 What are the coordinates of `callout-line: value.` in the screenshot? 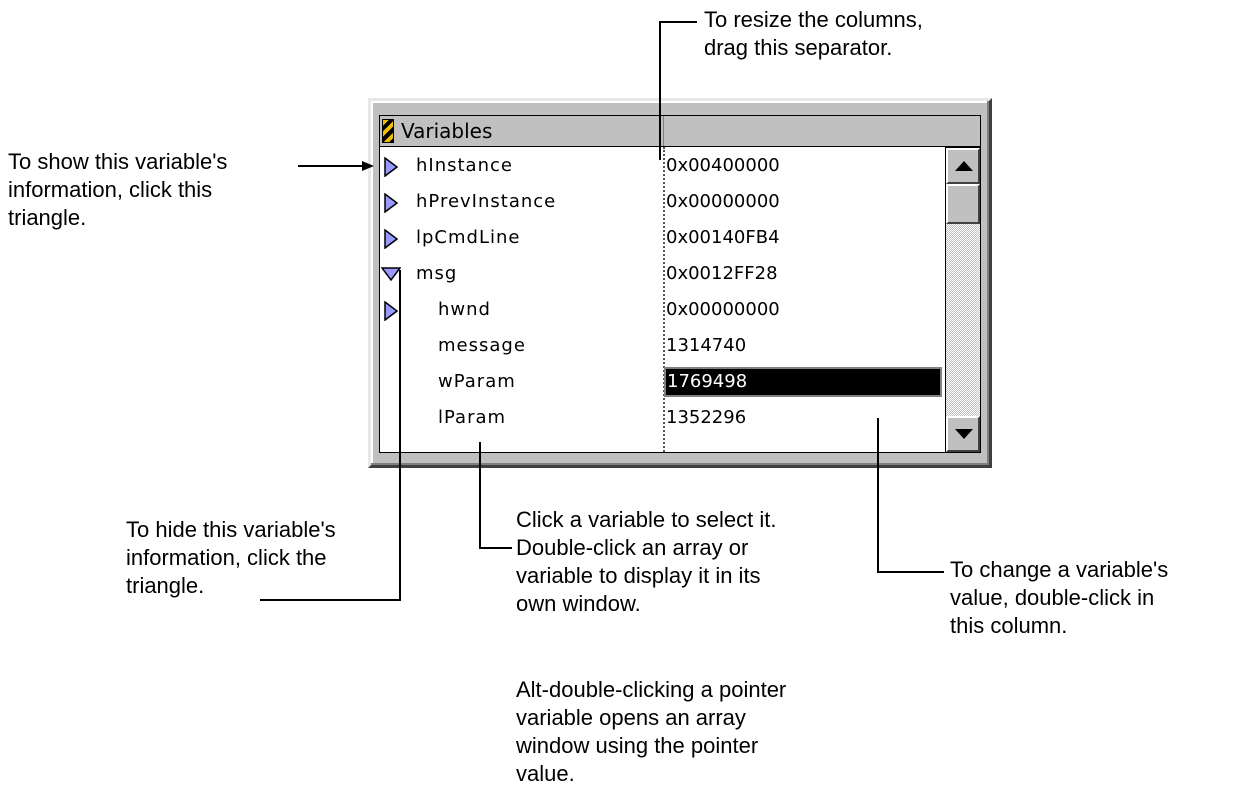 It's located at (545, 773).